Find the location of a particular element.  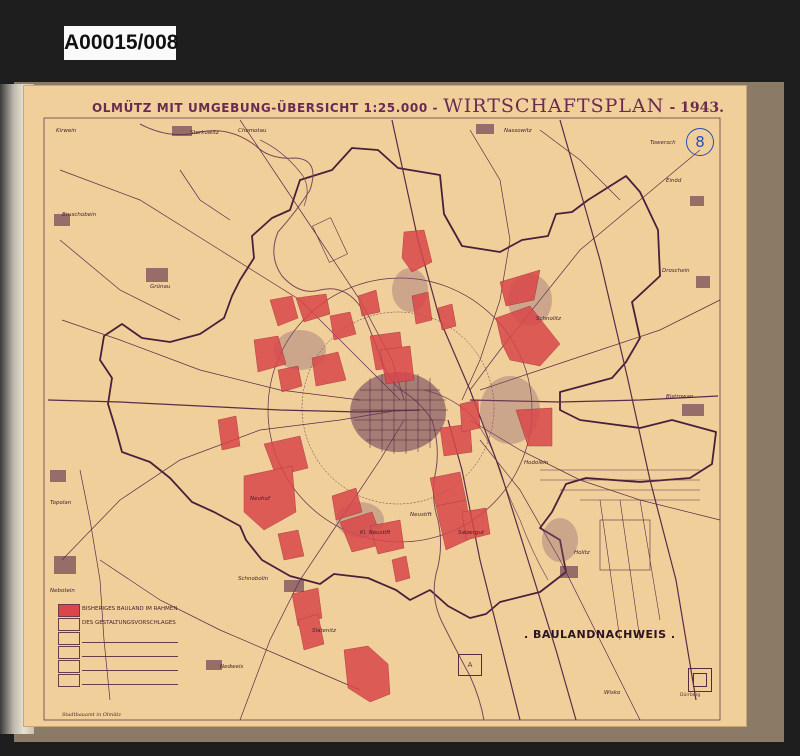

signature: Stadtbauamt in Olmütz is located at coordinates (92, 715).